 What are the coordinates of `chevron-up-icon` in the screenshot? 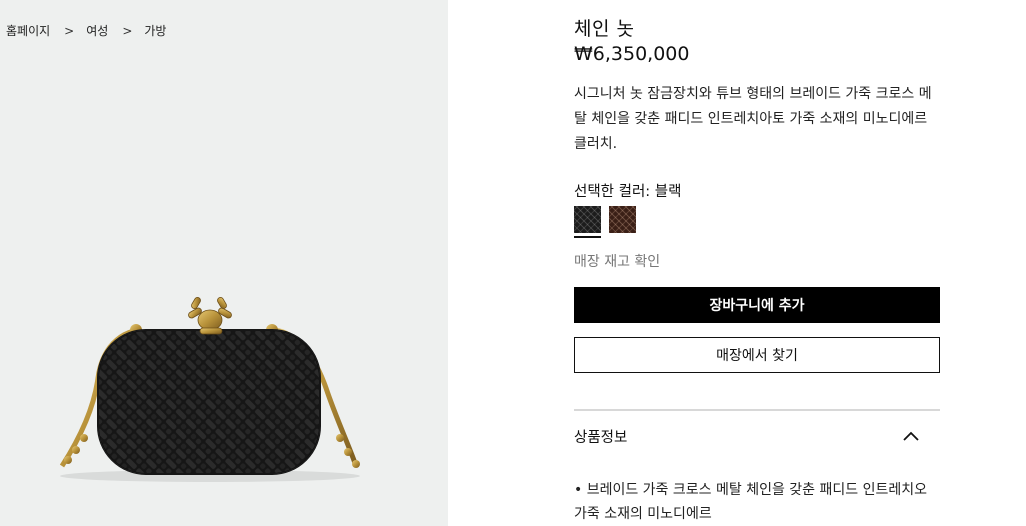 It's located at (911, 436).